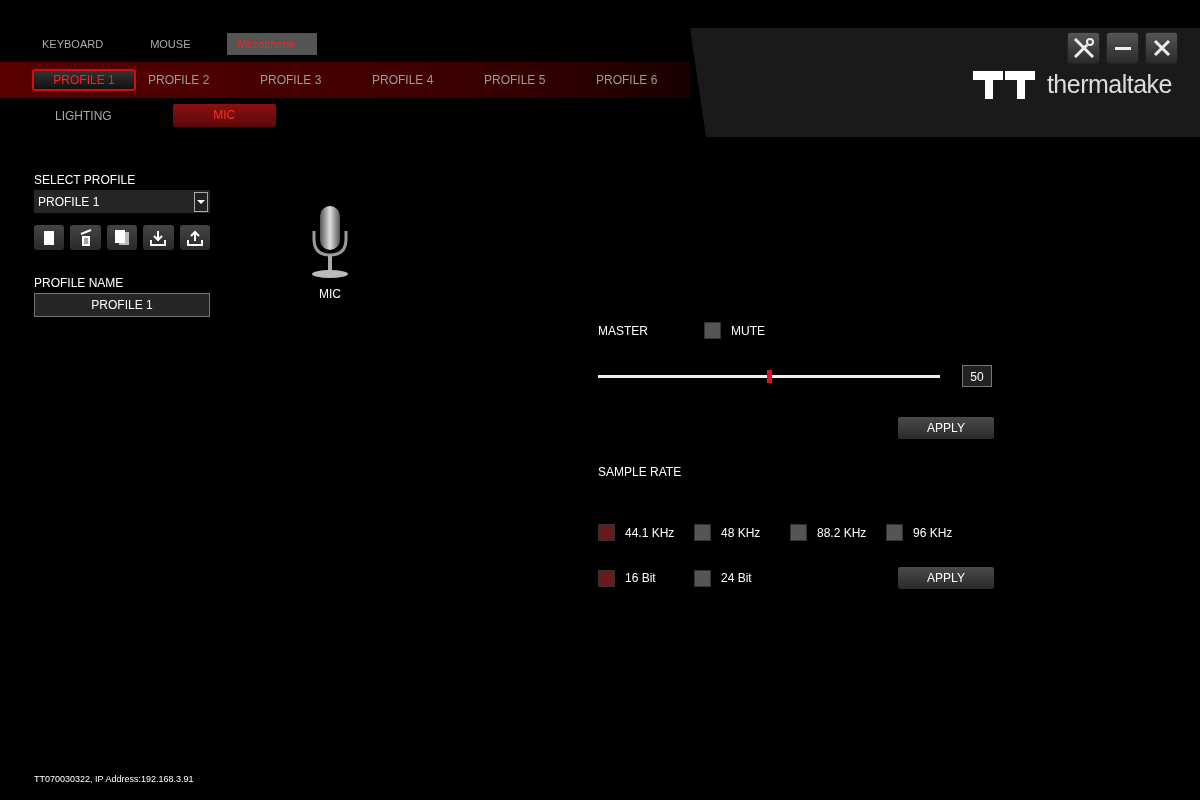 This screenshot has width=1200, height=800. I want to click on rate-label: 96 KHz, so click(933, 532).